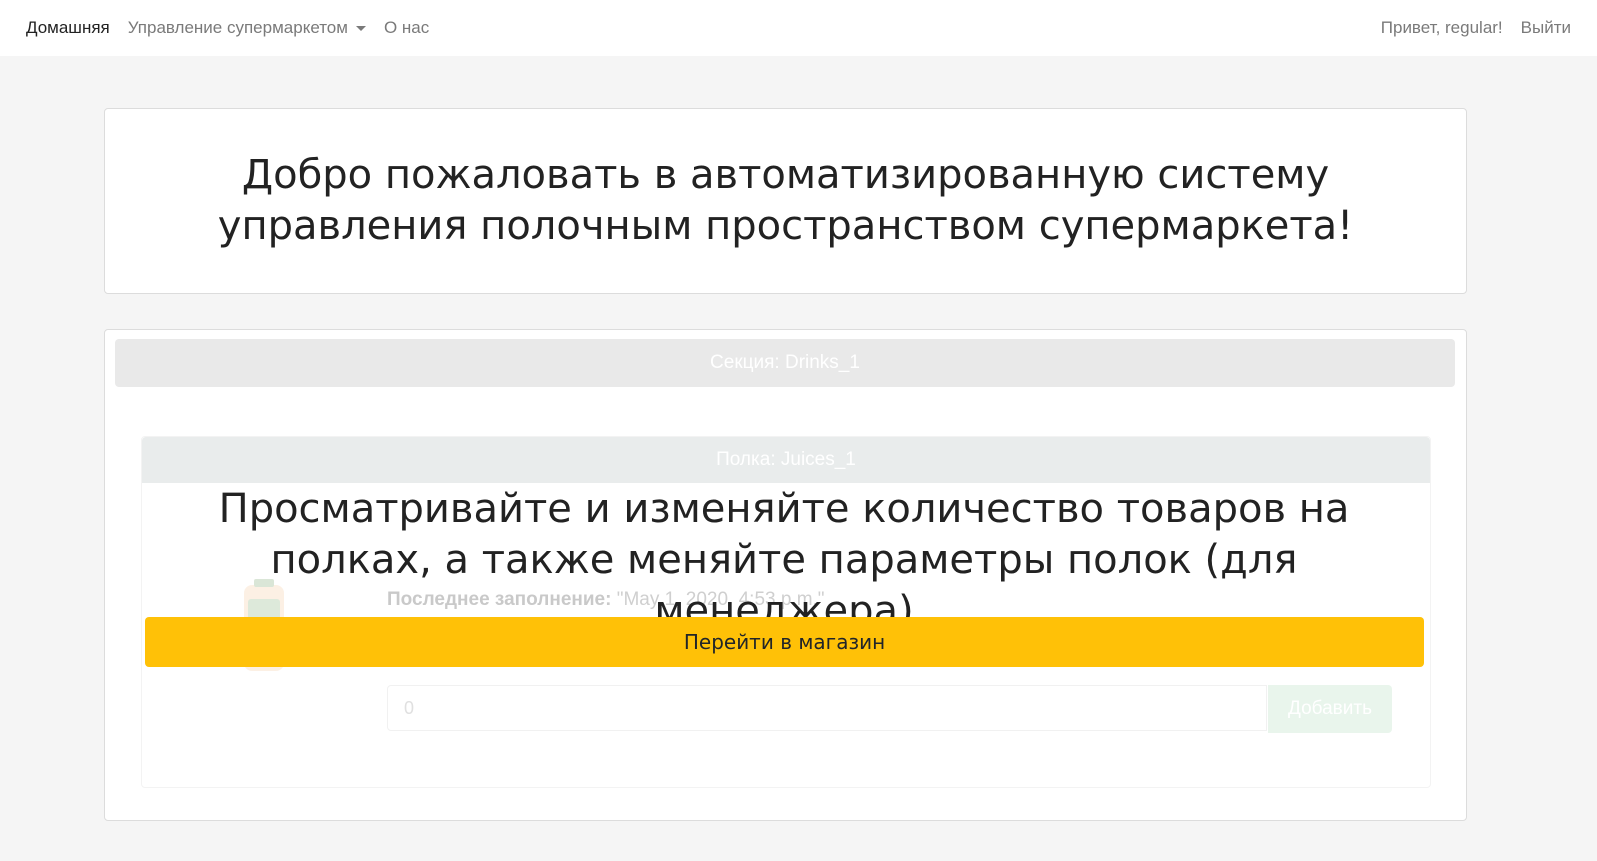  Describe the element at coordinates (827, 708) in the screenshot. I see `quantity-input: 0` at that location.